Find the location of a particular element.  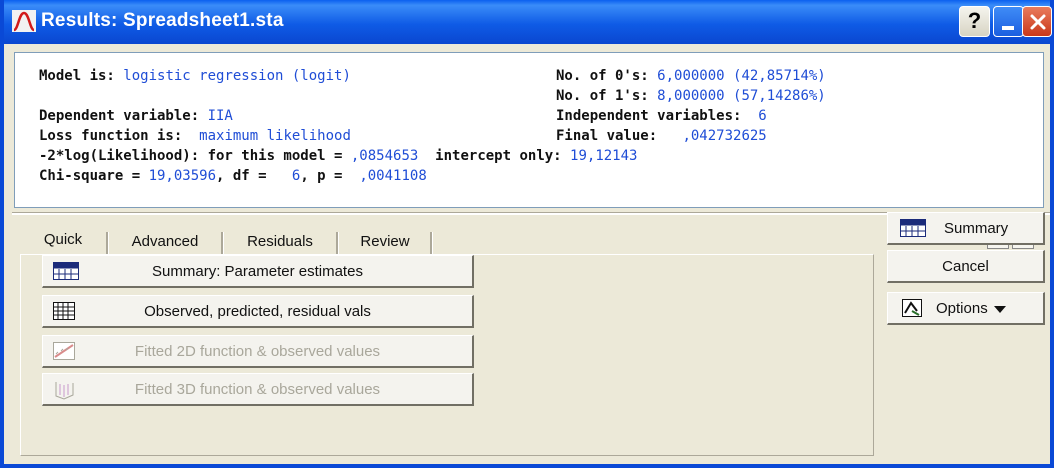

options-button: Options is located at coordinates (966, 308).